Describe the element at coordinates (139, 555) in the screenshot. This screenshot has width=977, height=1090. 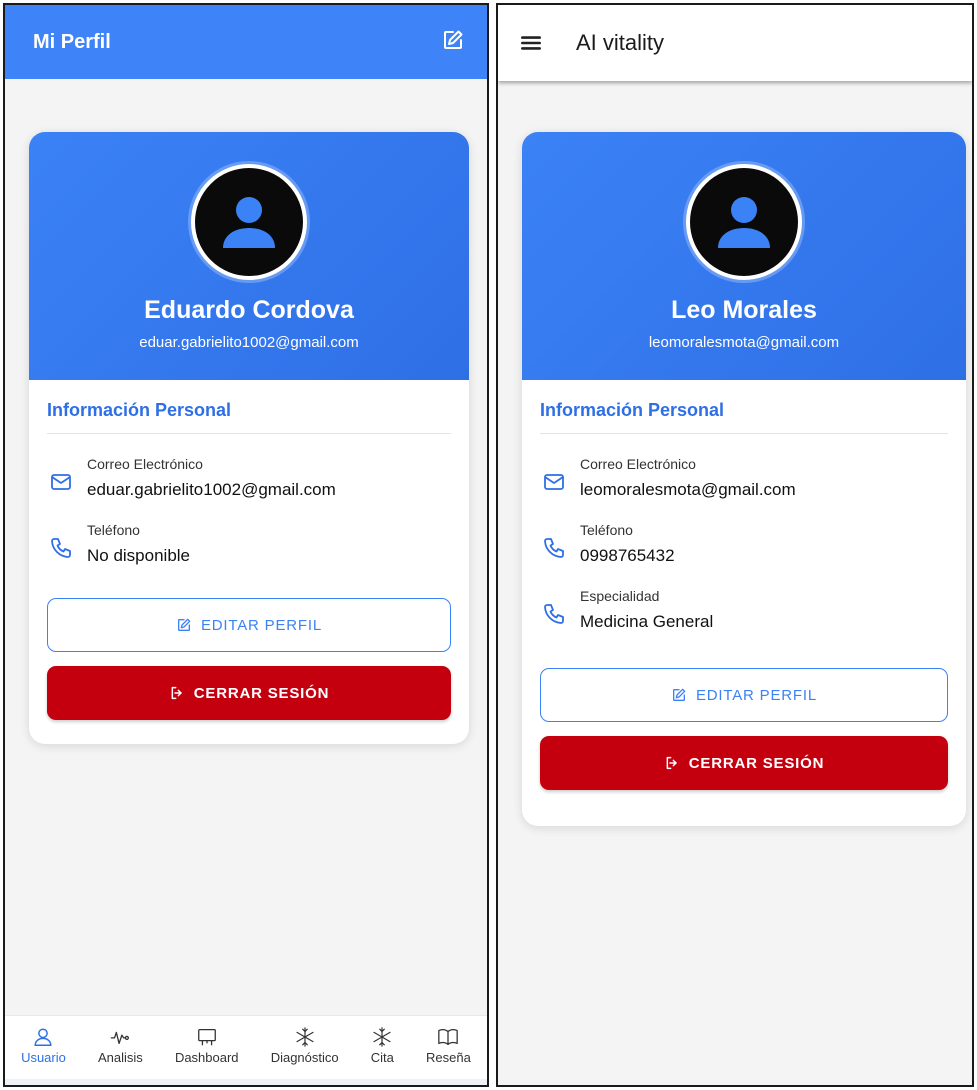
I see `field-value: No disponible` at that location.